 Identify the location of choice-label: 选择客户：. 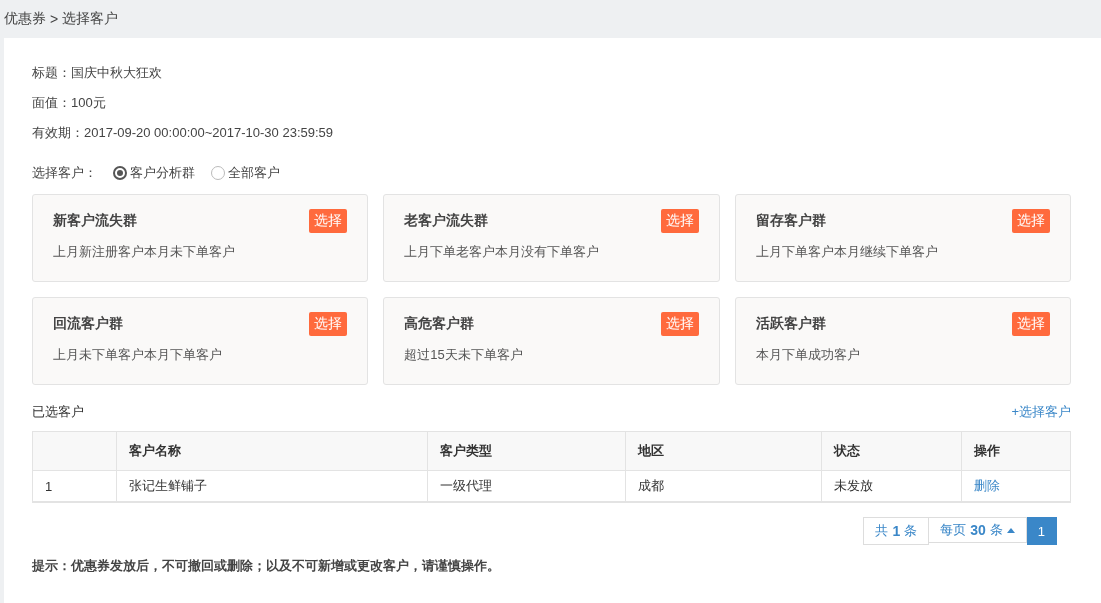
(64, 173).